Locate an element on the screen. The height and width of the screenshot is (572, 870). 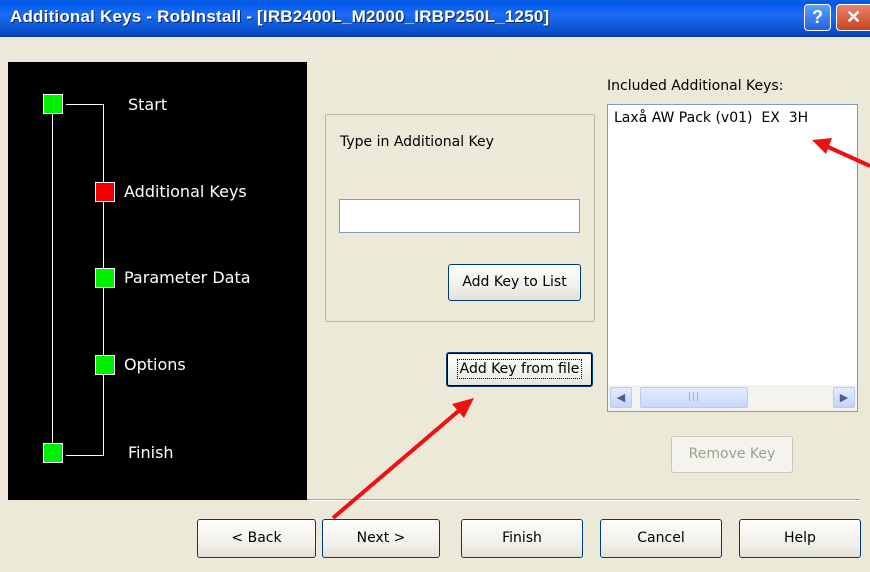
scroll-right-icon: ▶ is located at coordinates (844, 397).